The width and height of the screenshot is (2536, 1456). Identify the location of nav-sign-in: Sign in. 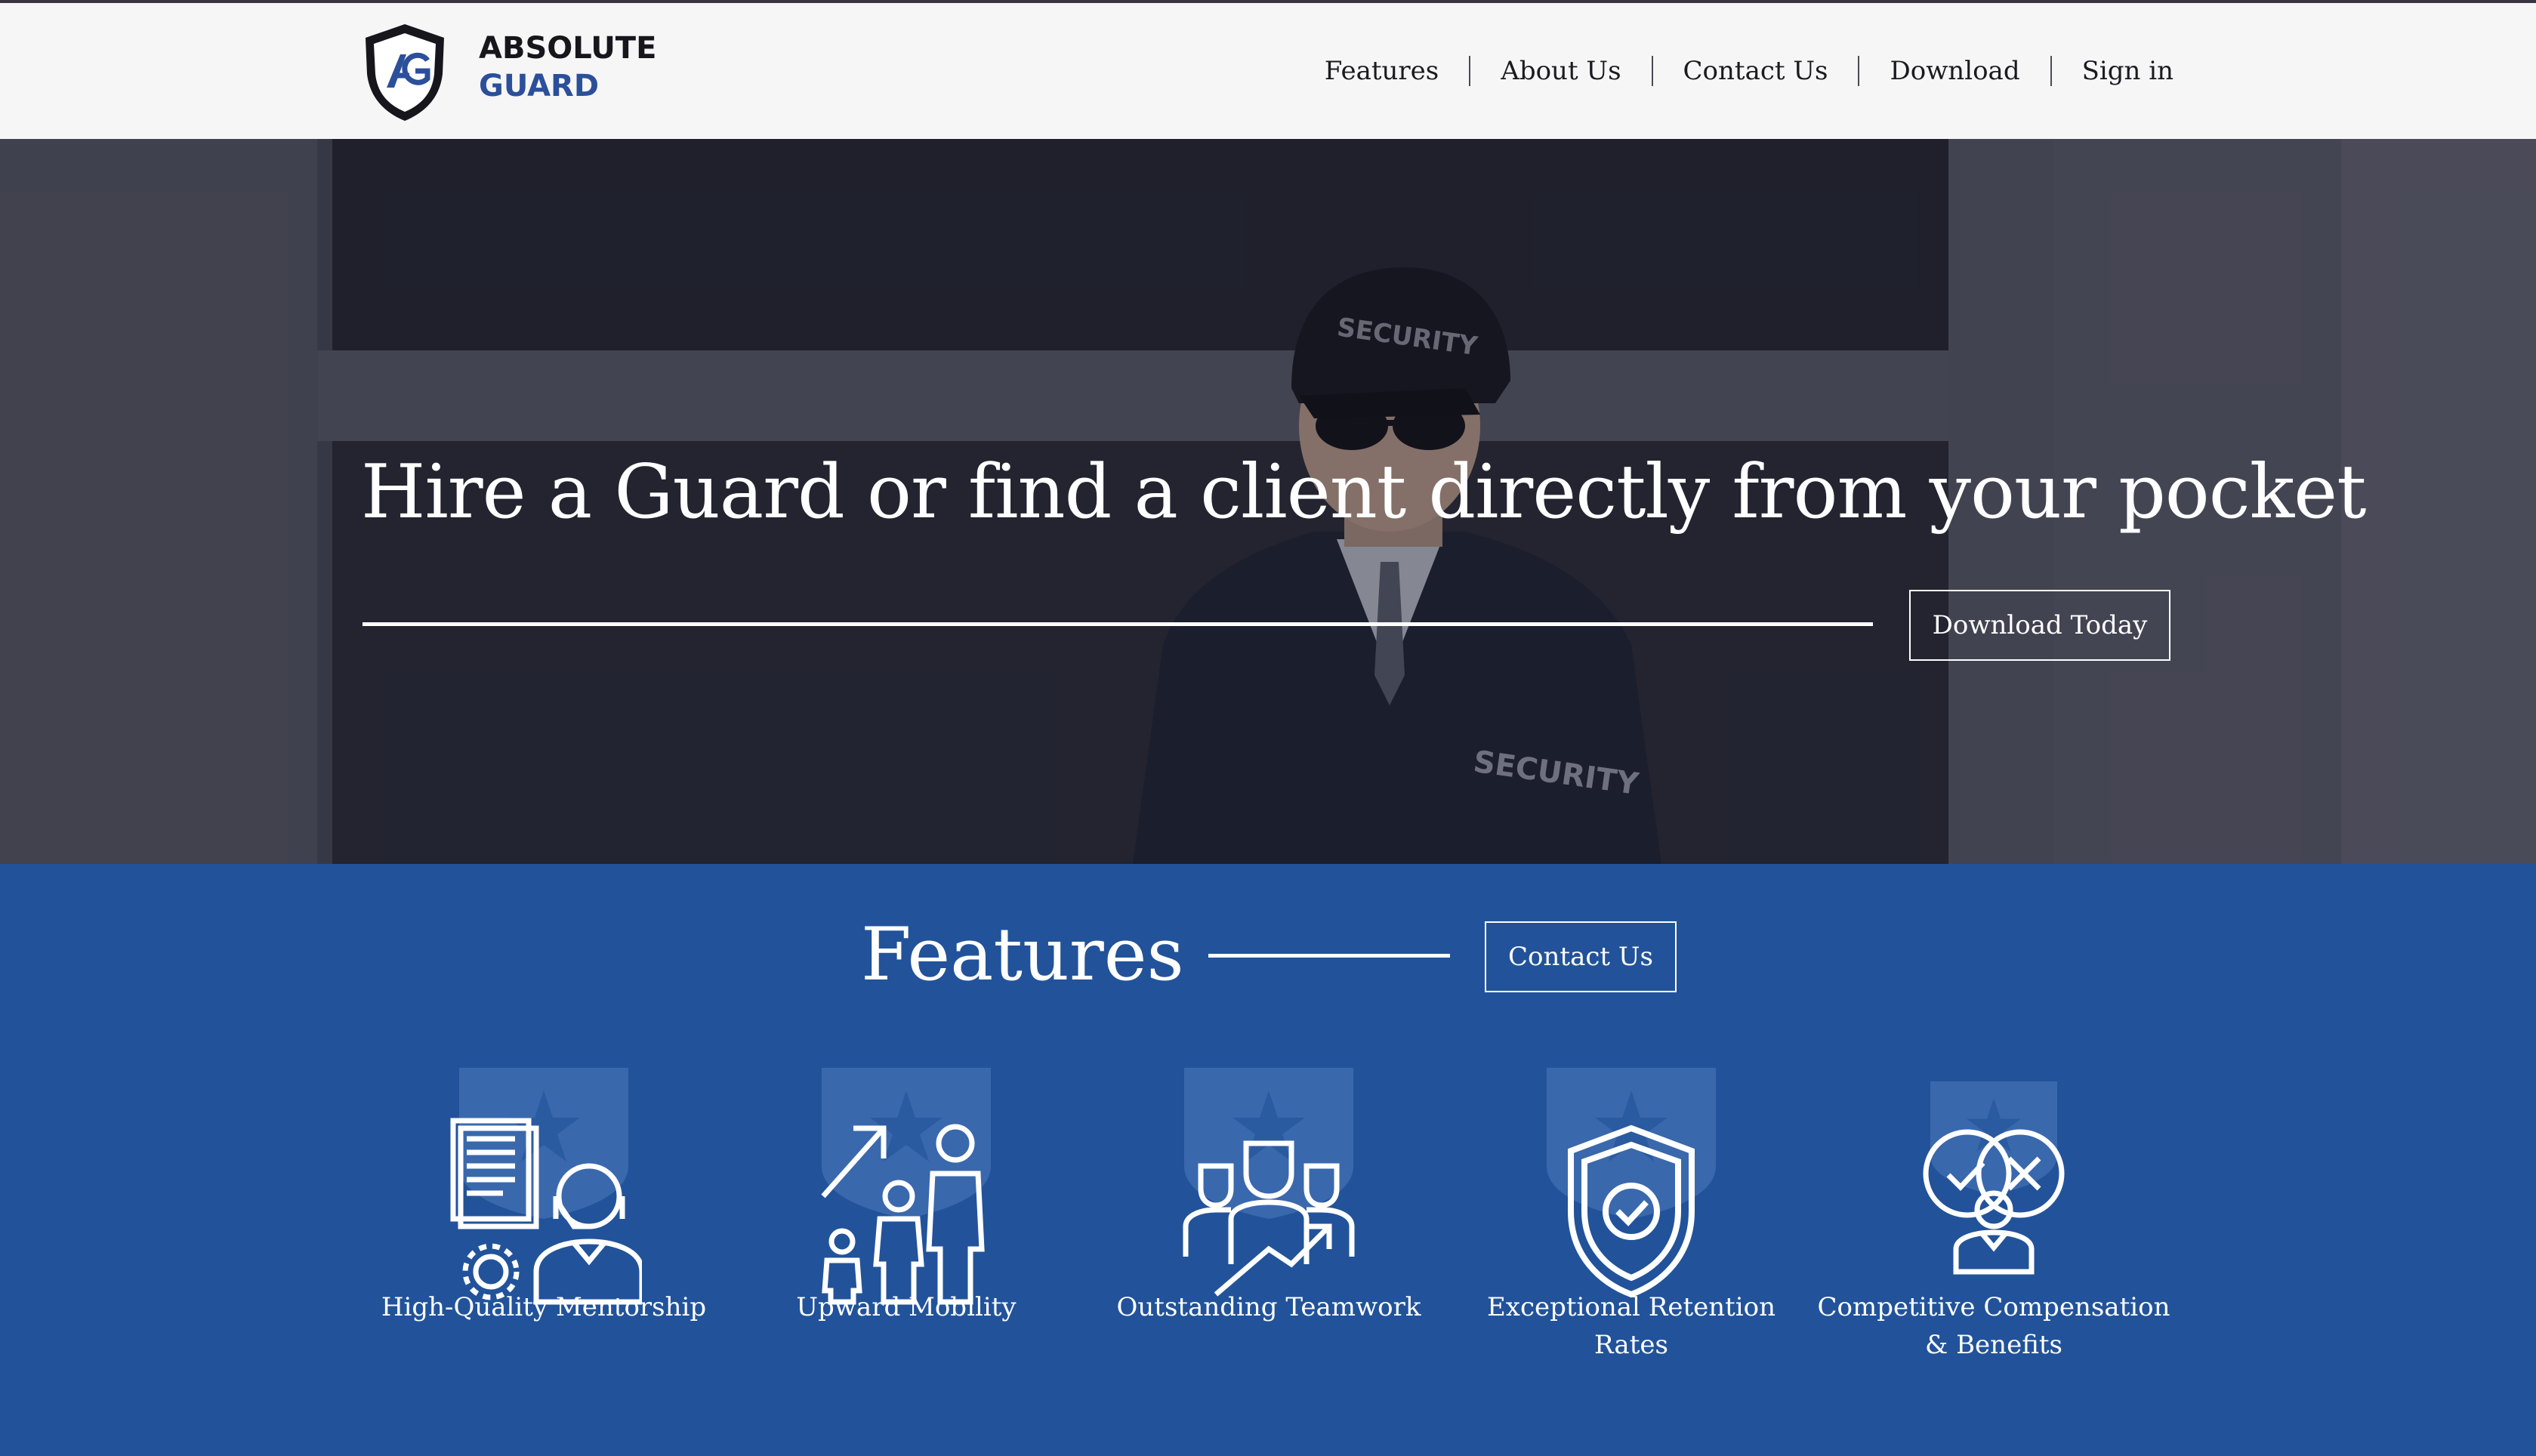
(2112, 71).